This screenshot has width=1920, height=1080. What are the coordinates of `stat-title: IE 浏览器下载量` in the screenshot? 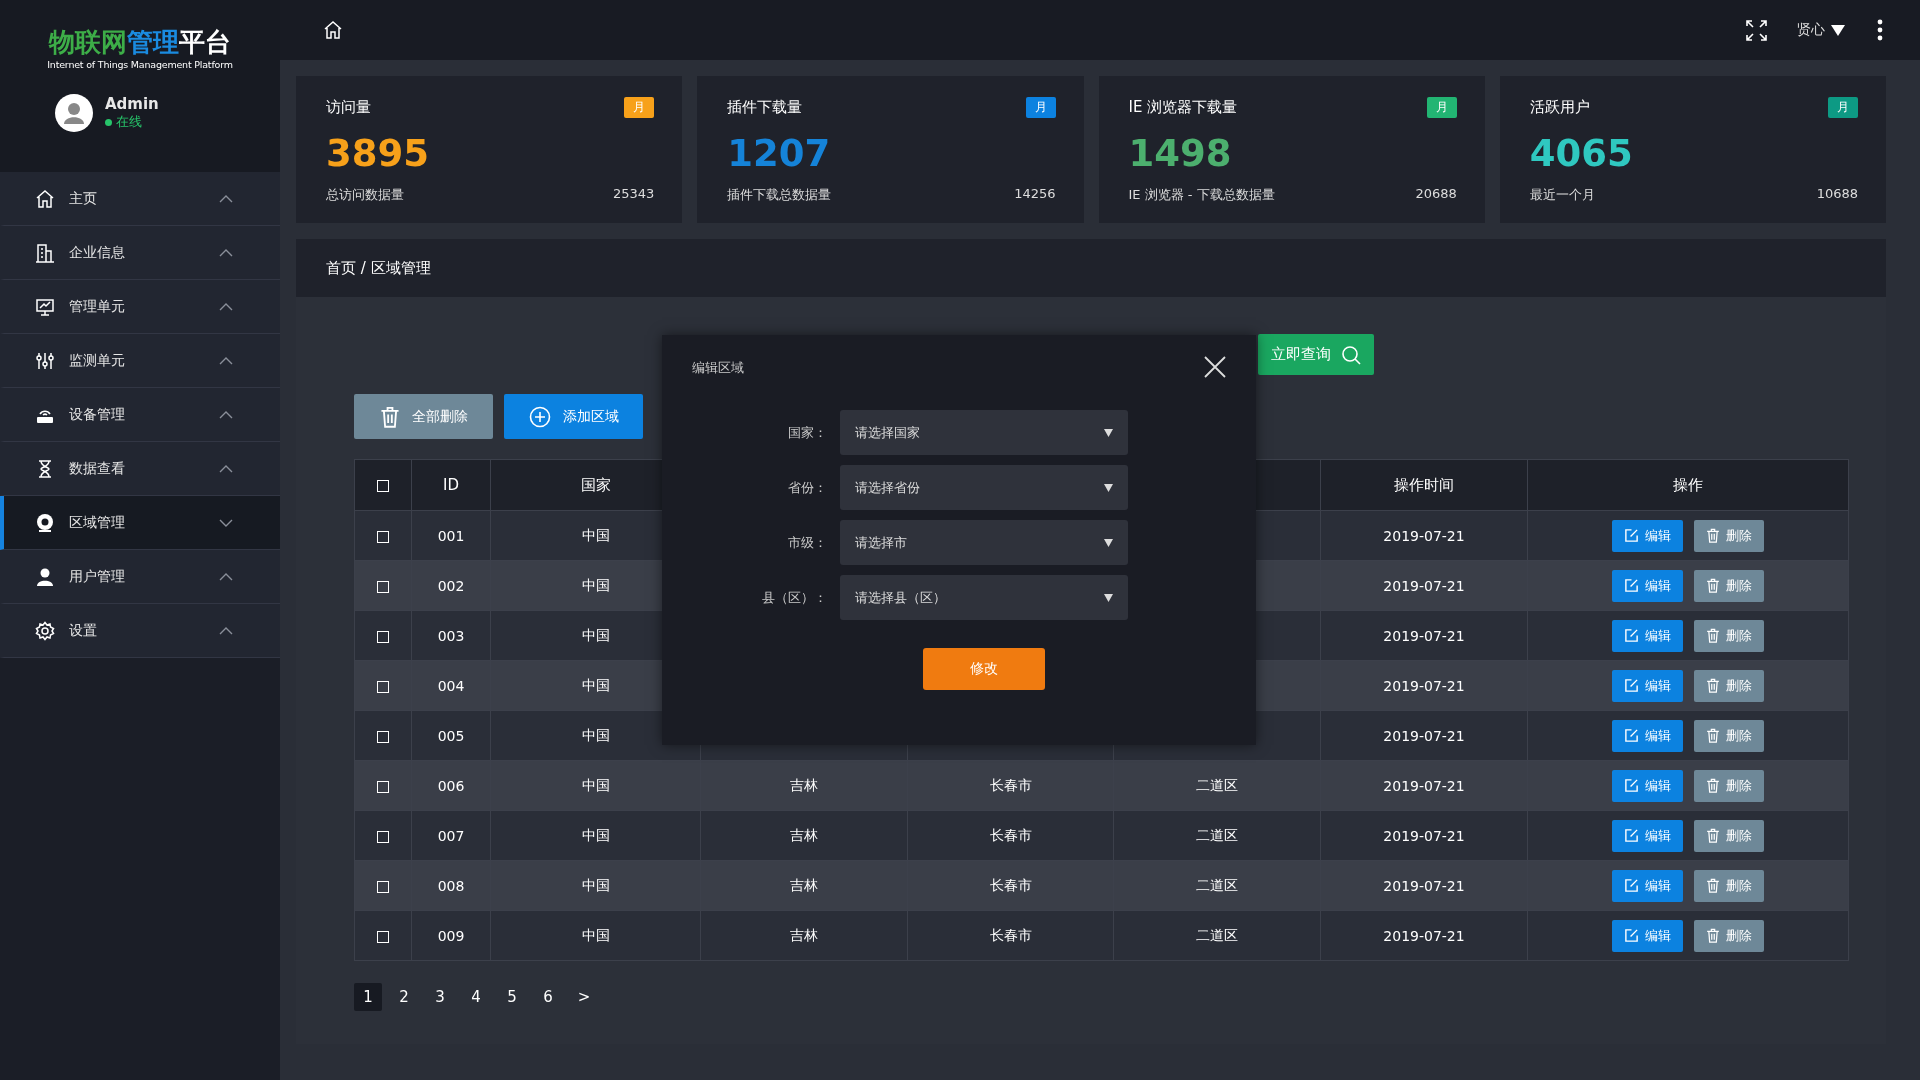 It's located at (1183, 107).